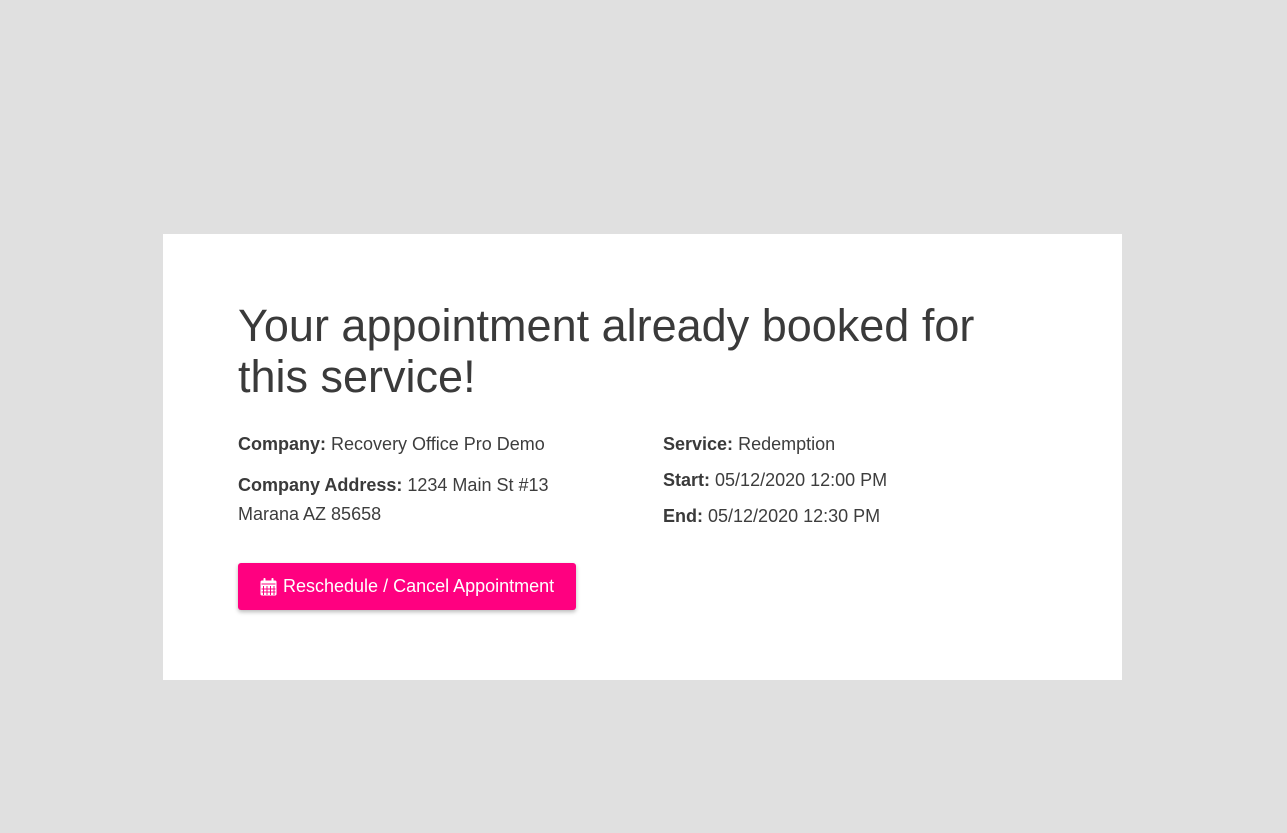  What do you see at coordinates (419, 586) in the screenshot?
I see `reschedule-cancel-button-label: Reschedule / Cancel Appointment` at bounding box center [419, 586].